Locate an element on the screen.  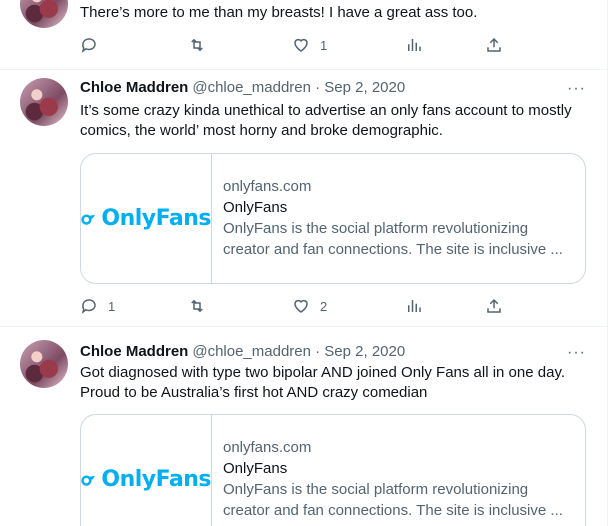
like-count: 2 is located at coordinates (324, 306).